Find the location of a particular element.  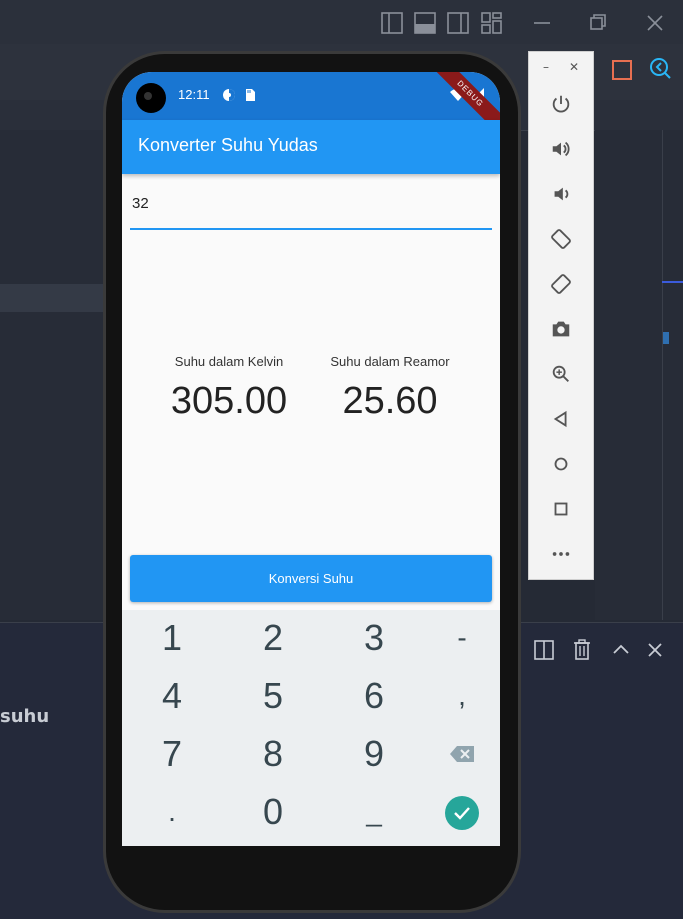

layout-sidebar-right-icon is located at coordinates (458, 23).